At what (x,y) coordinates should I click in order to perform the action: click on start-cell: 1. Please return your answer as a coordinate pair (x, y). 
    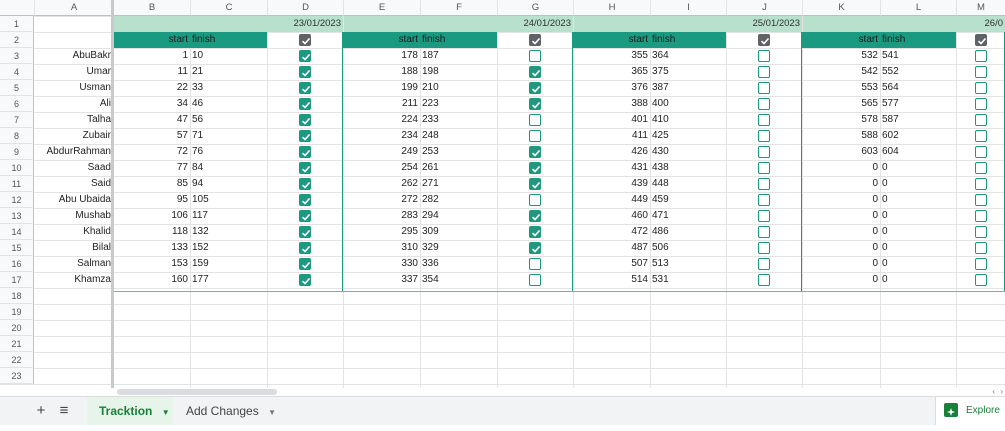
    Looking at the image, I should click on (151, 56).